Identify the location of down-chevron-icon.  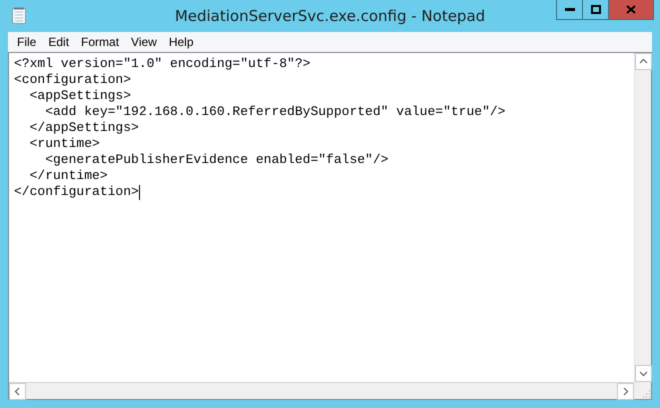
(643, 373).